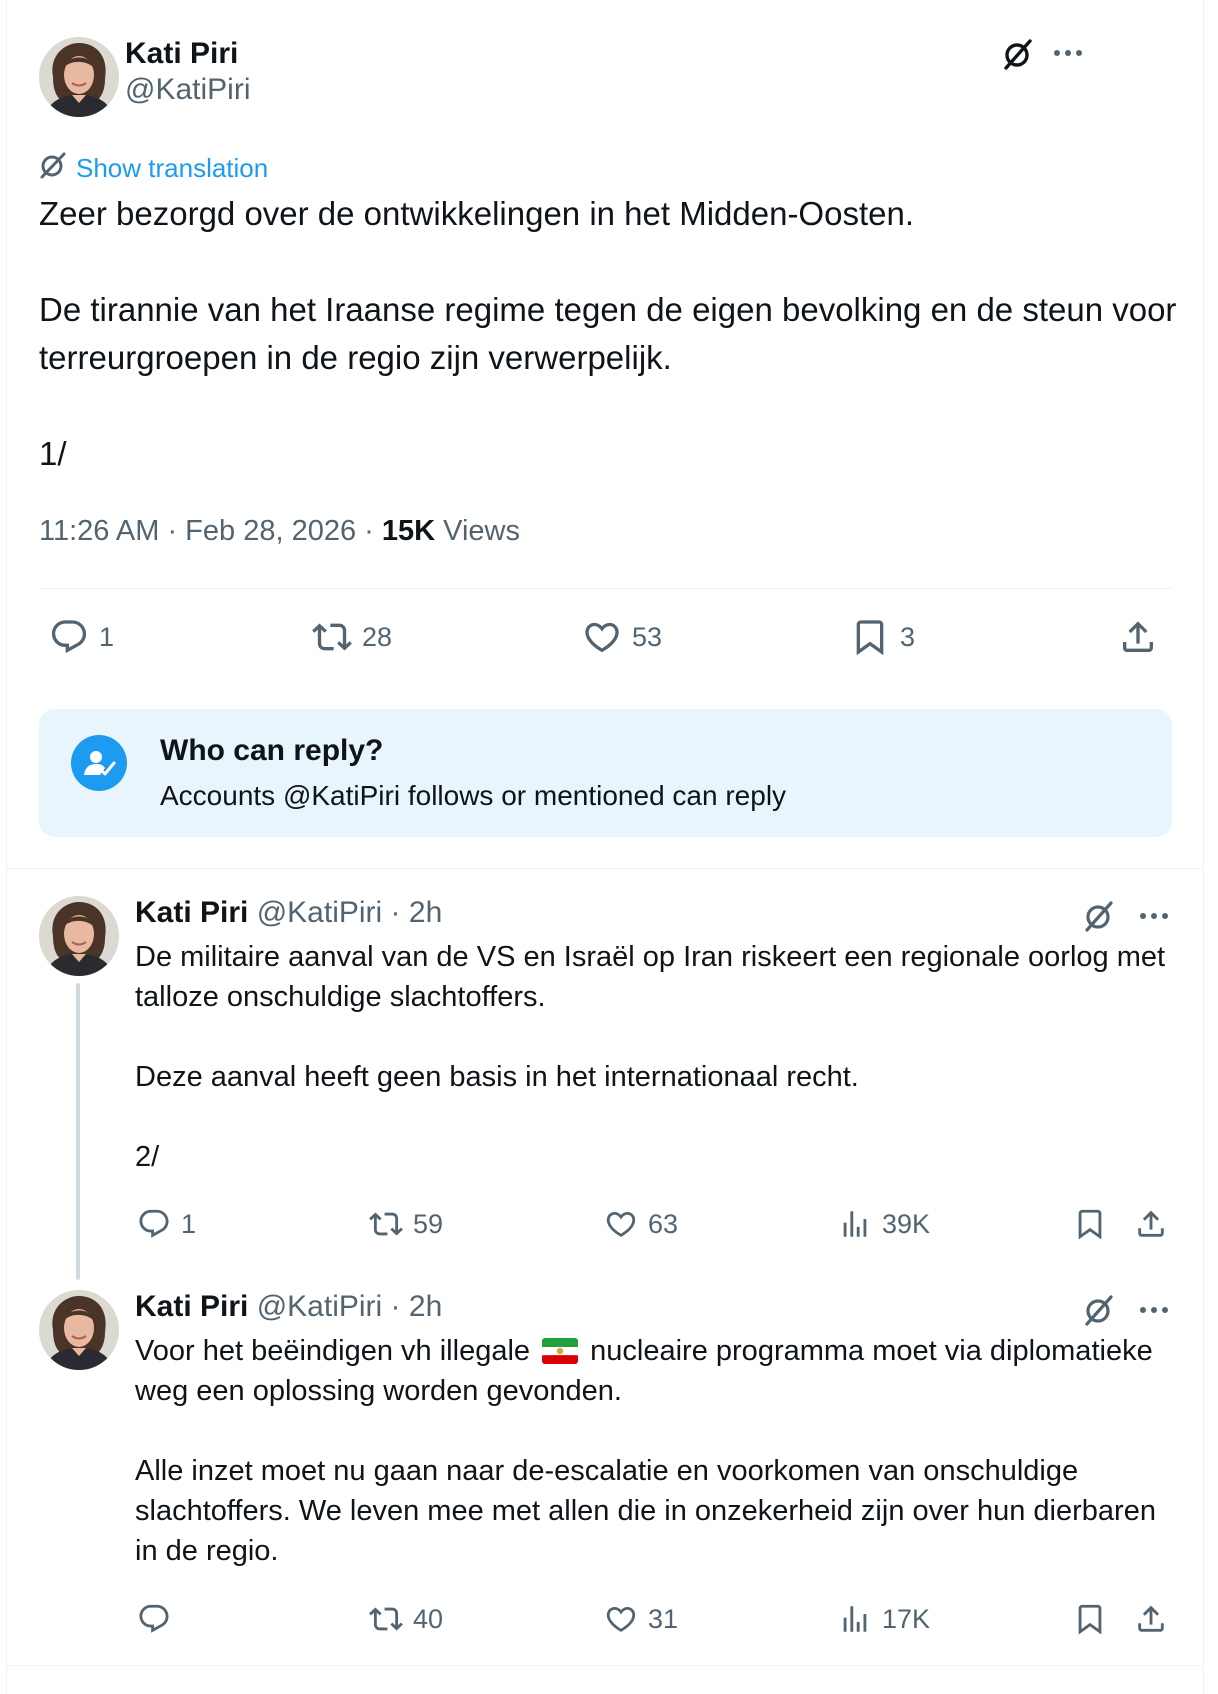 The height and width of the screenshot is (1694, 1218). I want to click on repost-button: 59, so click(406, 1224).